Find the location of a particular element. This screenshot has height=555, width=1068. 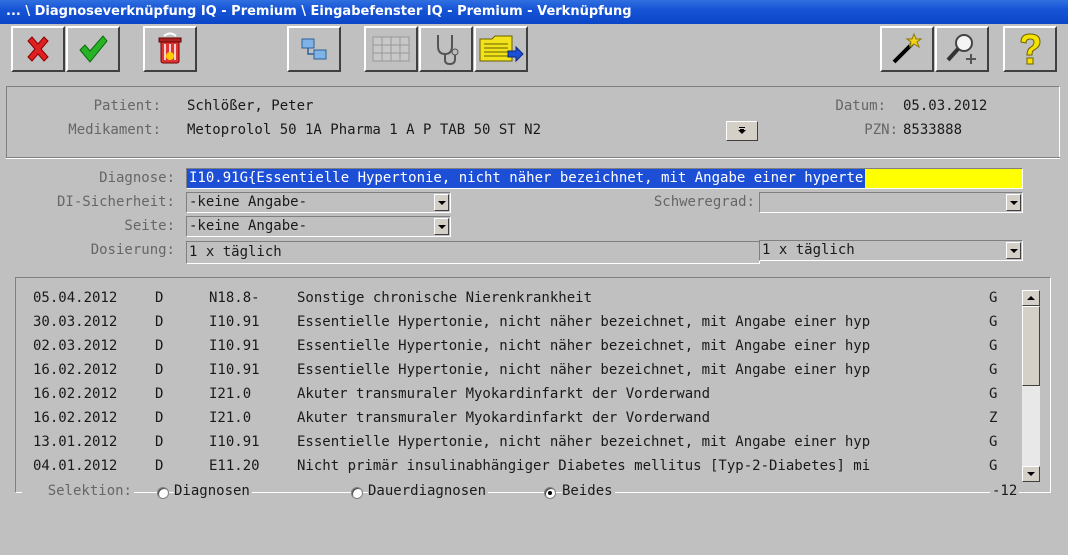

network-link-icon is located at coordinates (314, 49).